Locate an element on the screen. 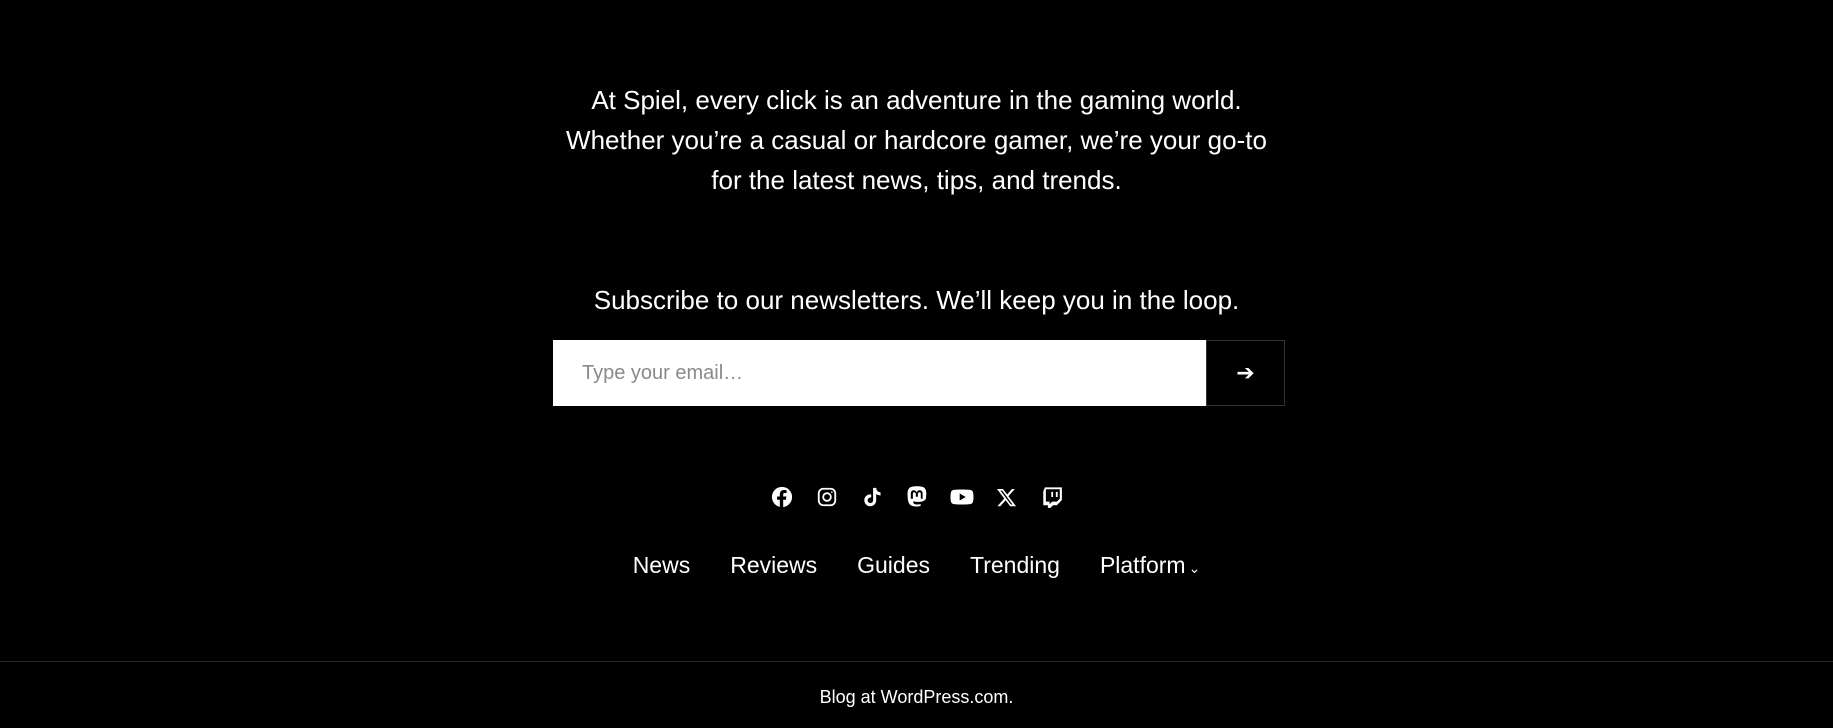 This screenshot has width=1833, height=728. nav-item-label: Platform is located at coordinates (1142, 565).